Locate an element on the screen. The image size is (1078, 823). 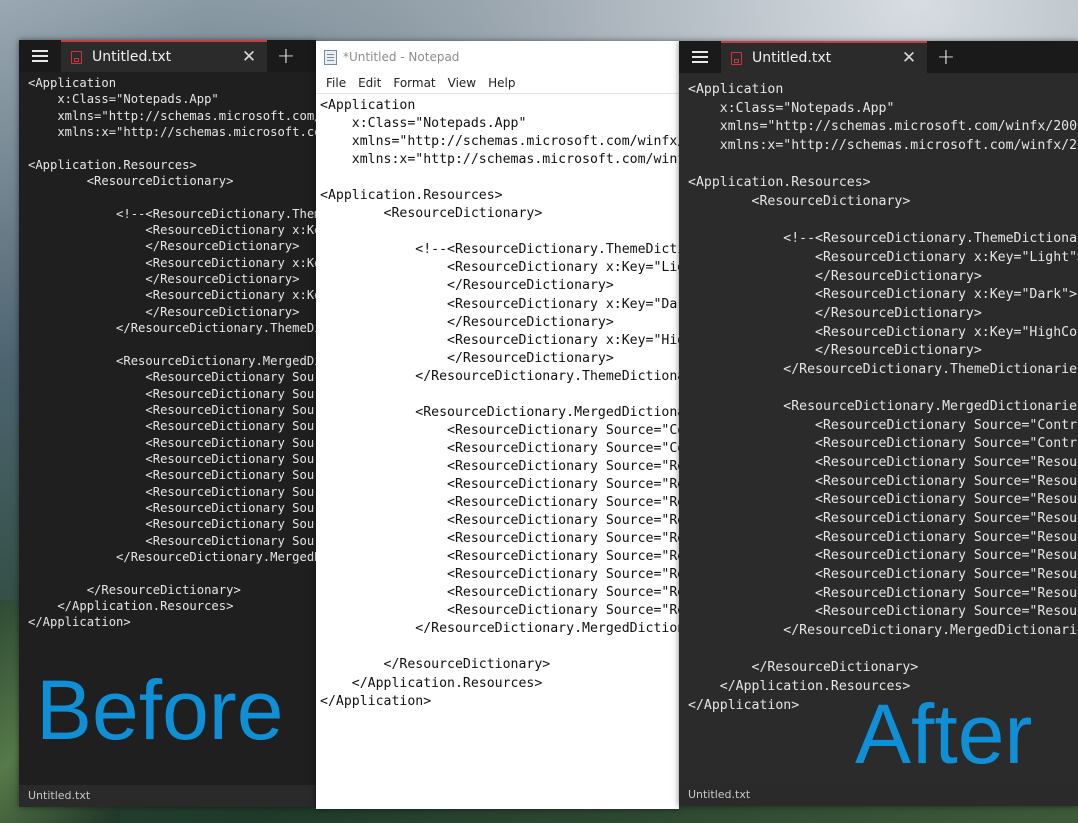
menu-edit: Edit is located at coordinates (369, 83).